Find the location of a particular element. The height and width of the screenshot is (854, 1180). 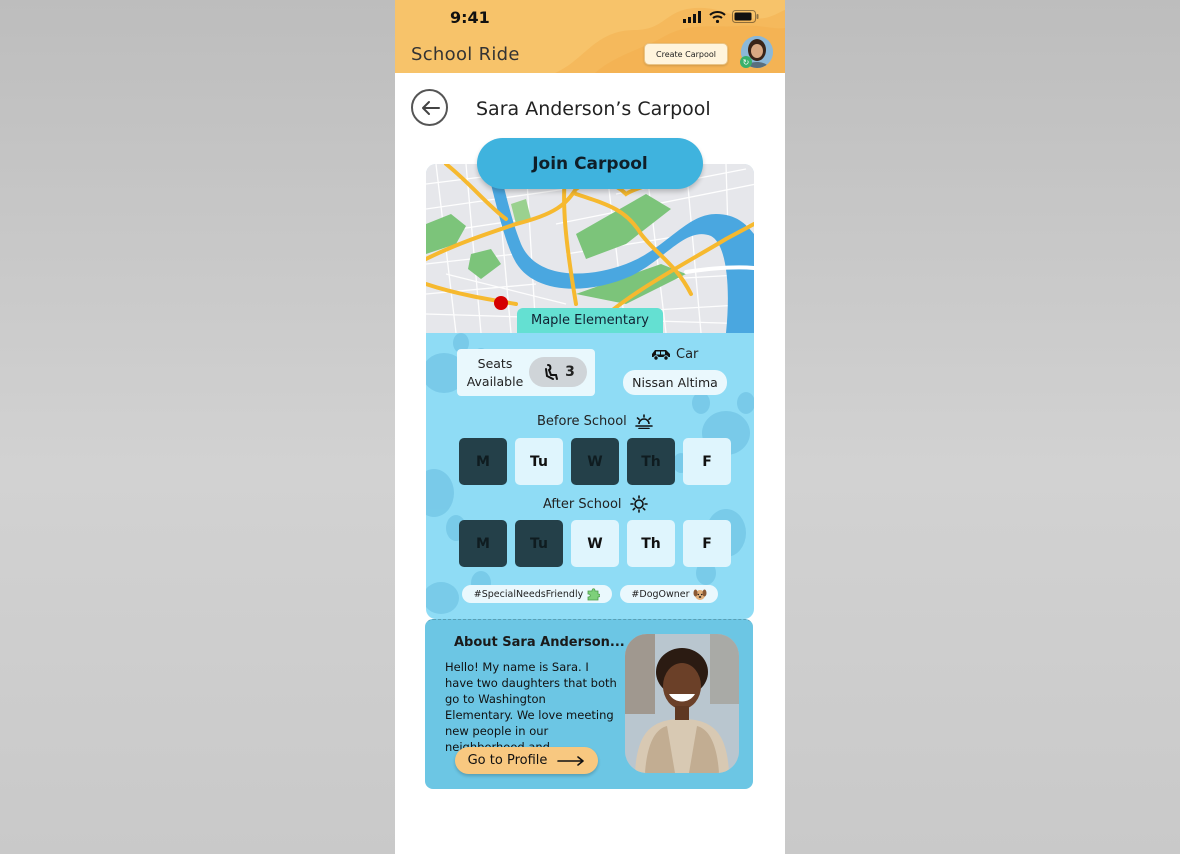

arrow-right-icon is located at coordinates (571, 760).